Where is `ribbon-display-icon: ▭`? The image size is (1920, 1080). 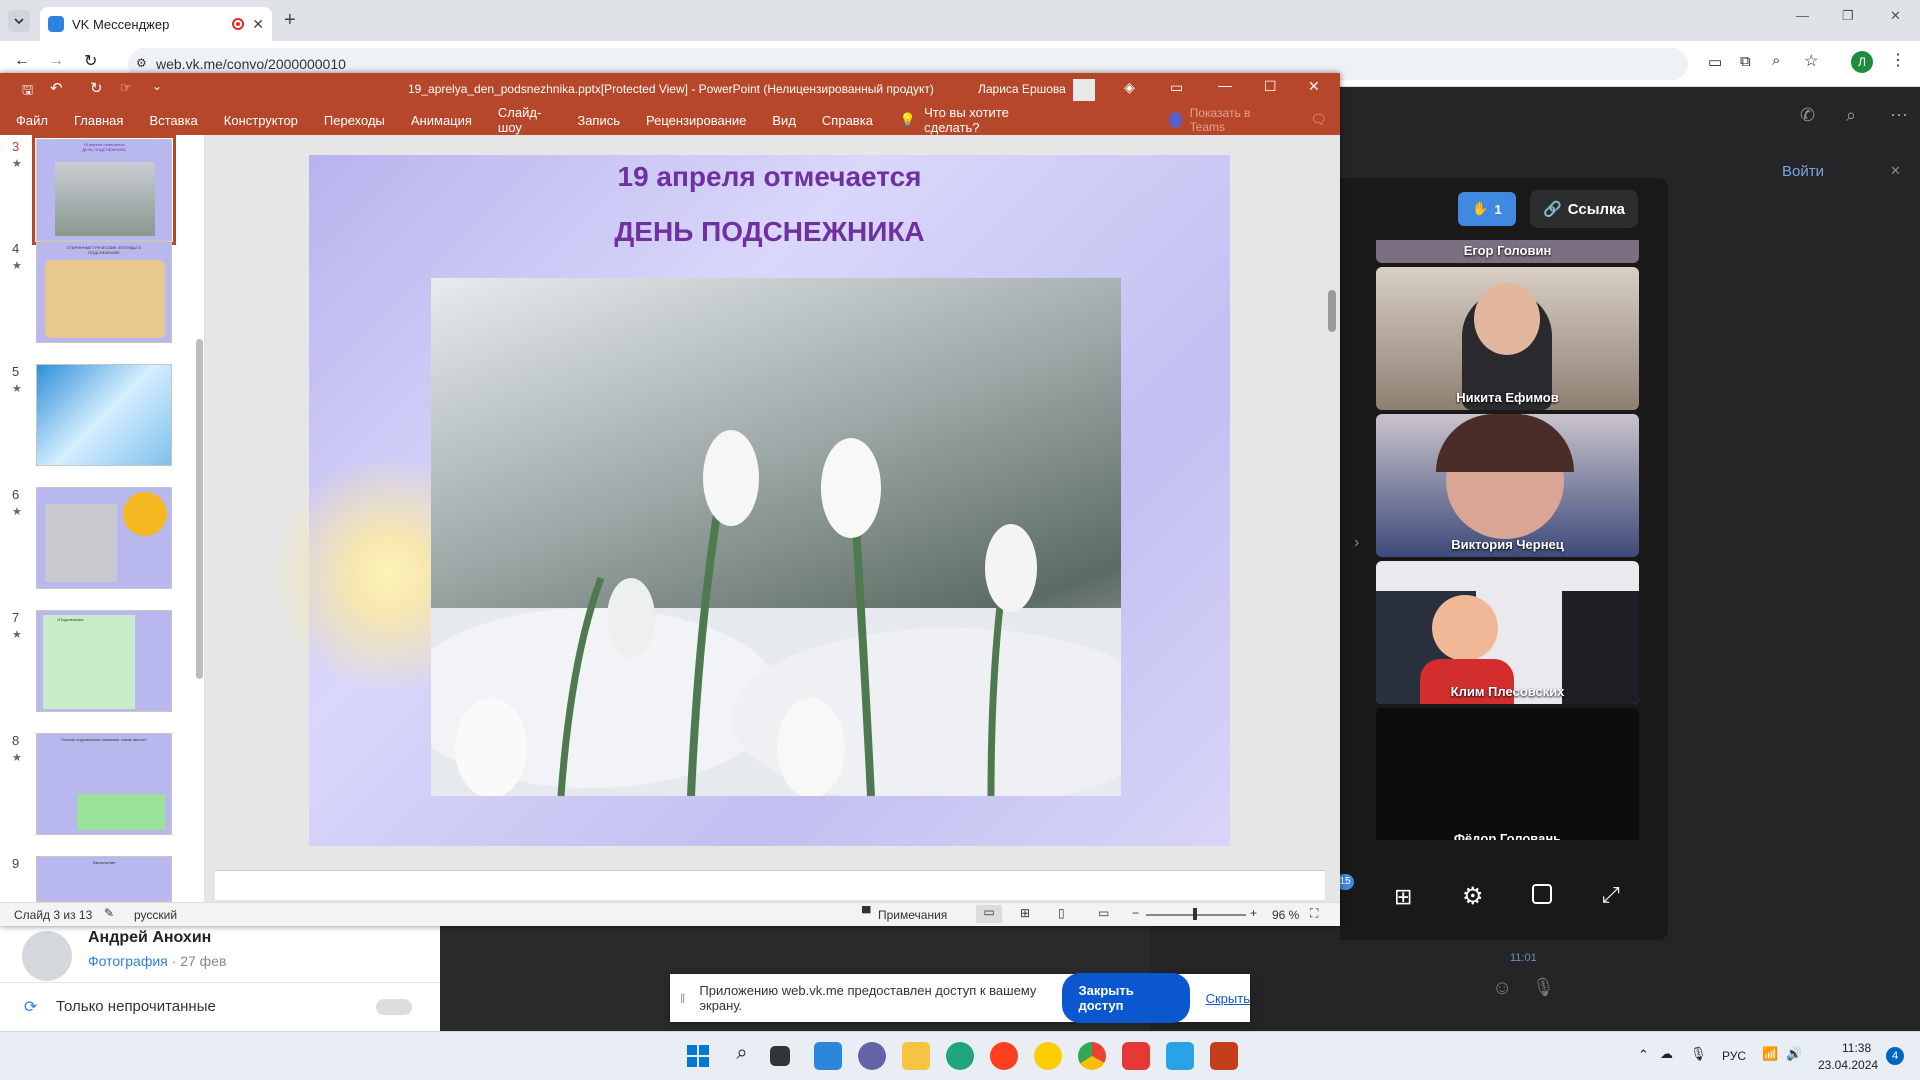 ribbon-display-icon: ▭ is located at coordinates (1176, 87).